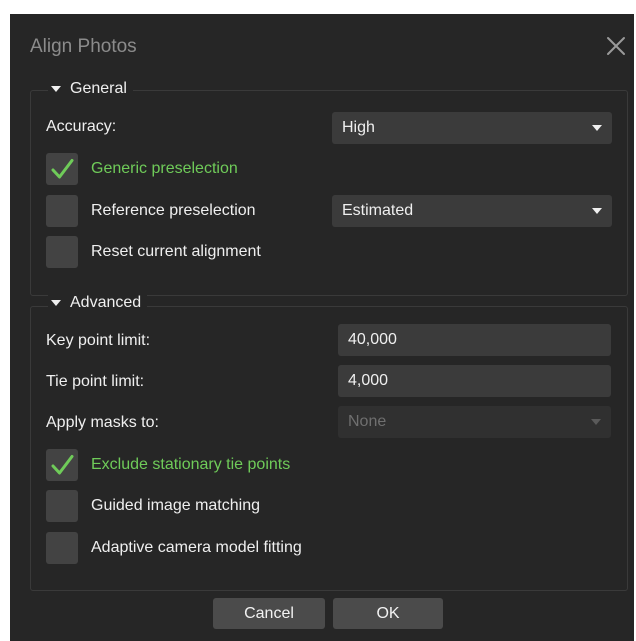 The height and width of the screenshot is (641, 636). Describe the element at coordinates (472, 128) in the screenshot. I see `accuracy-select: High` at that location.